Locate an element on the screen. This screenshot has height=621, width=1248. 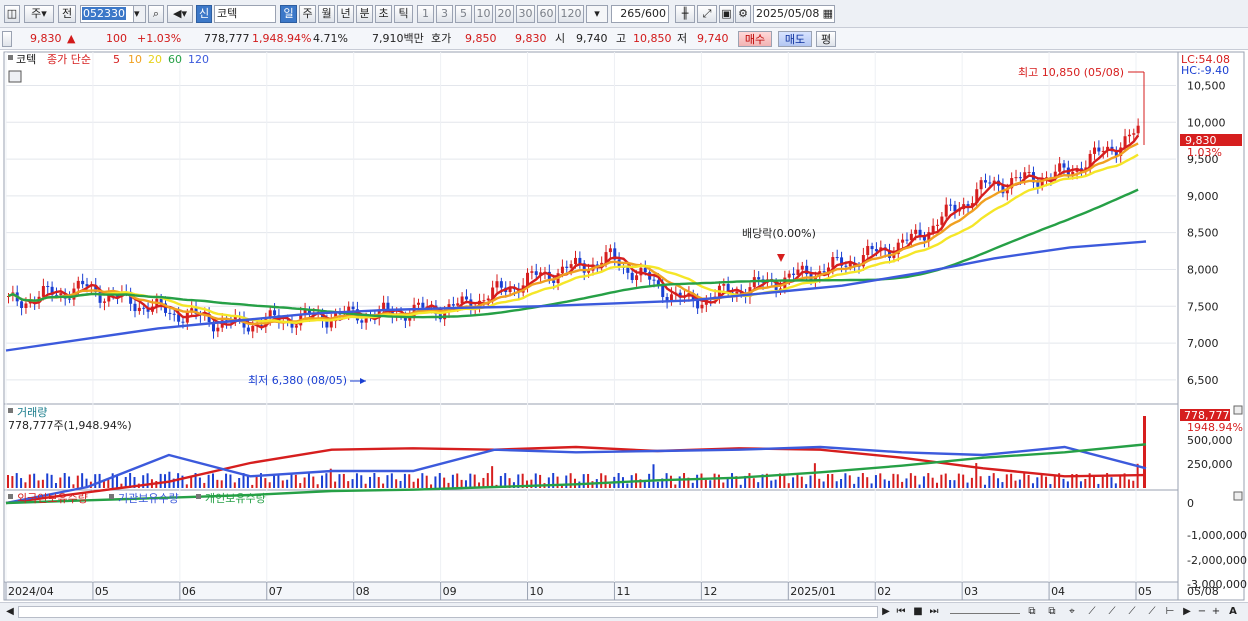
n-select-chevron-icon: ▾ is located at coordinates (597, 14).